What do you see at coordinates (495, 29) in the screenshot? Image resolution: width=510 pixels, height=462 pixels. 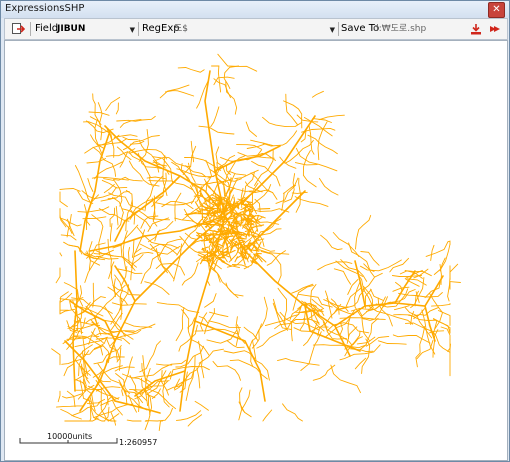 I see `run-icon` at bounding box center [495, 29].